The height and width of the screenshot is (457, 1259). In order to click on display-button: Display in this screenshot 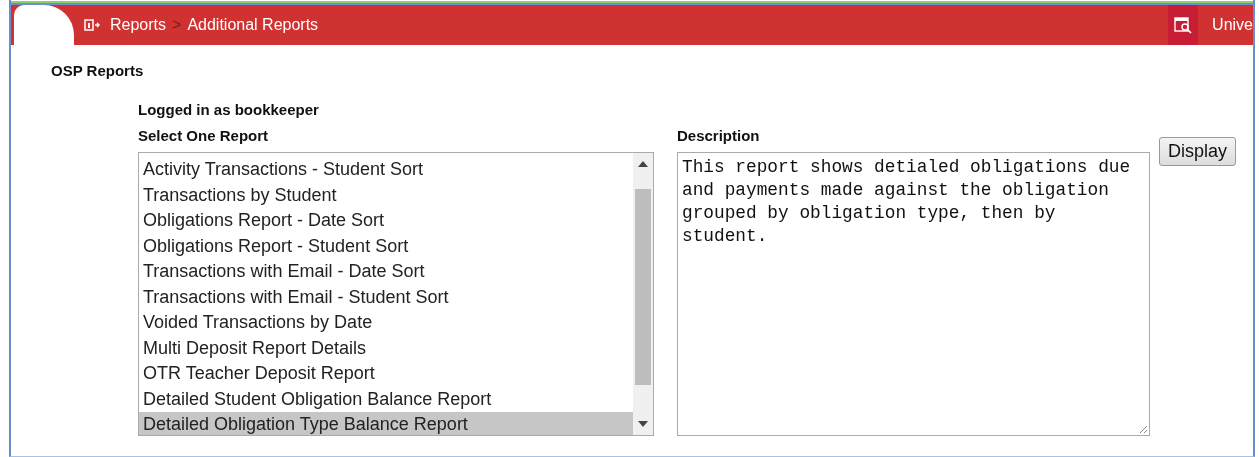, I will do `click(1198, 151)`.